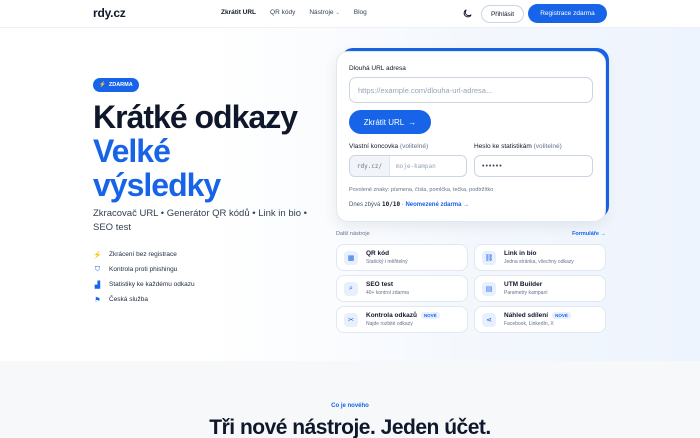 The height and width of the screenshot is (438, 700). I want to click on link-icon: ⛓, so click(489, 257).